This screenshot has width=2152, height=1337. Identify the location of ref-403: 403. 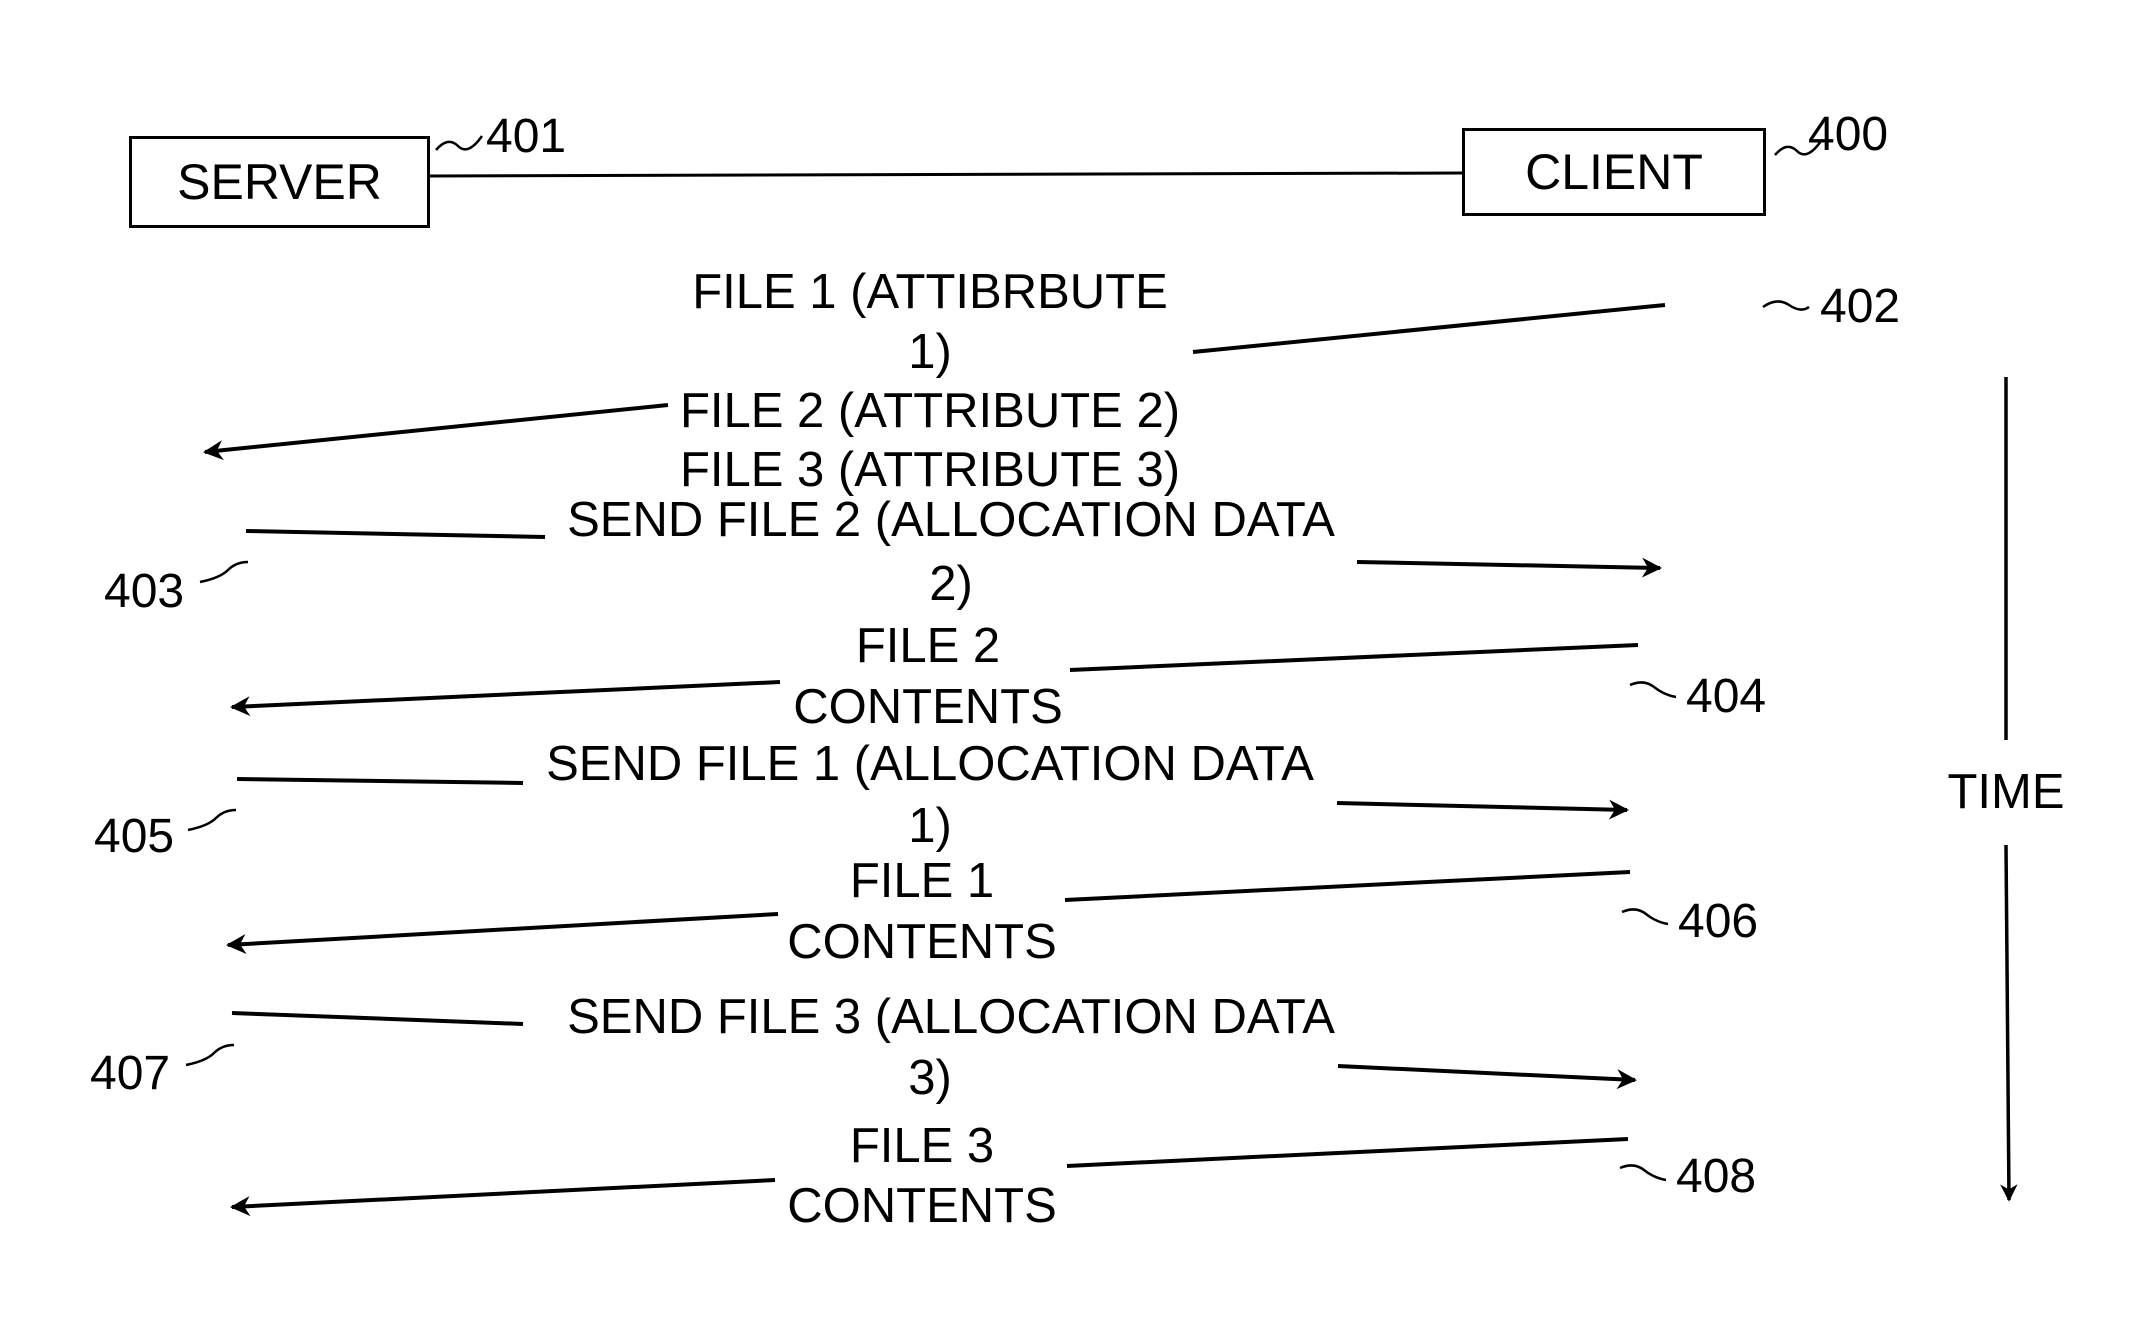
(144, 591).